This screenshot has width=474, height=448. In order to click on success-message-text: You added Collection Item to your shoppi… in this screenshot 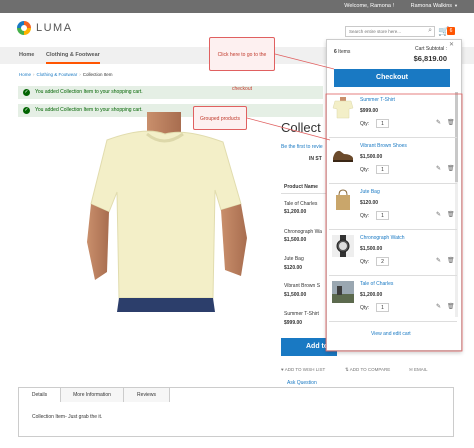, I will do `click(89, 92)`.